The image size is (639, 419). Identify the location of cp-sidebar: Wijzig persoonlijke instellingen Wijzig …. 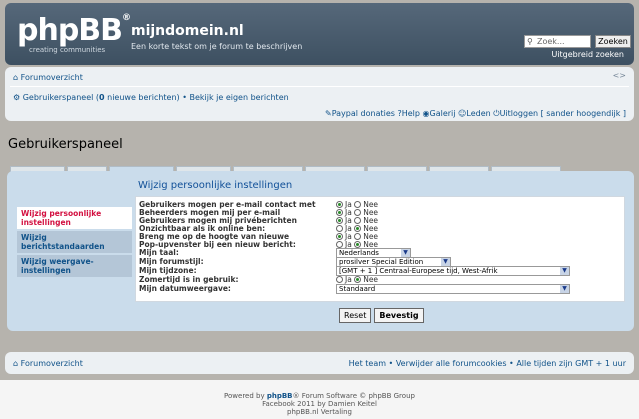
(74, 243).